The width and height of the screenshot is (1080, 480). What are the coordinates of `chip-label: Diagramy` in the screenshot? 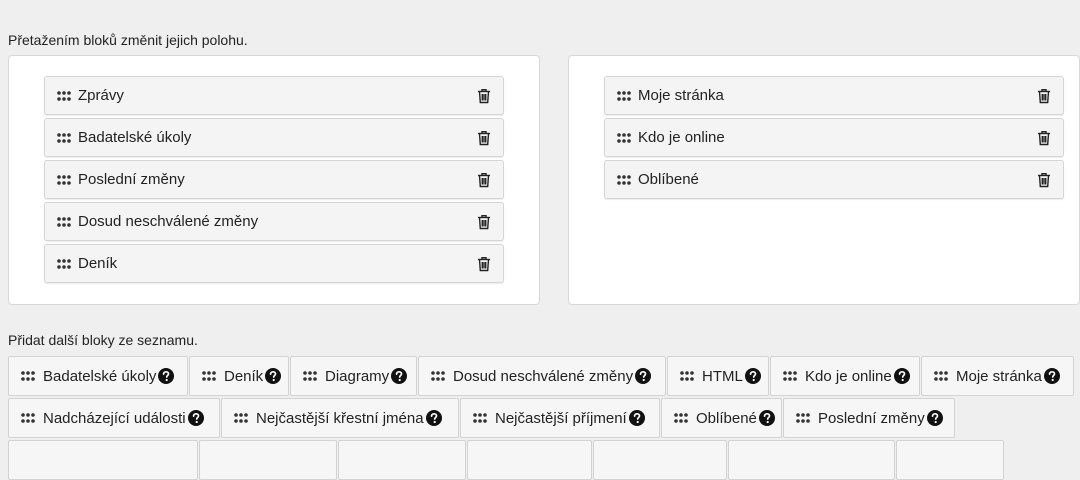 It's located at (357, 376).